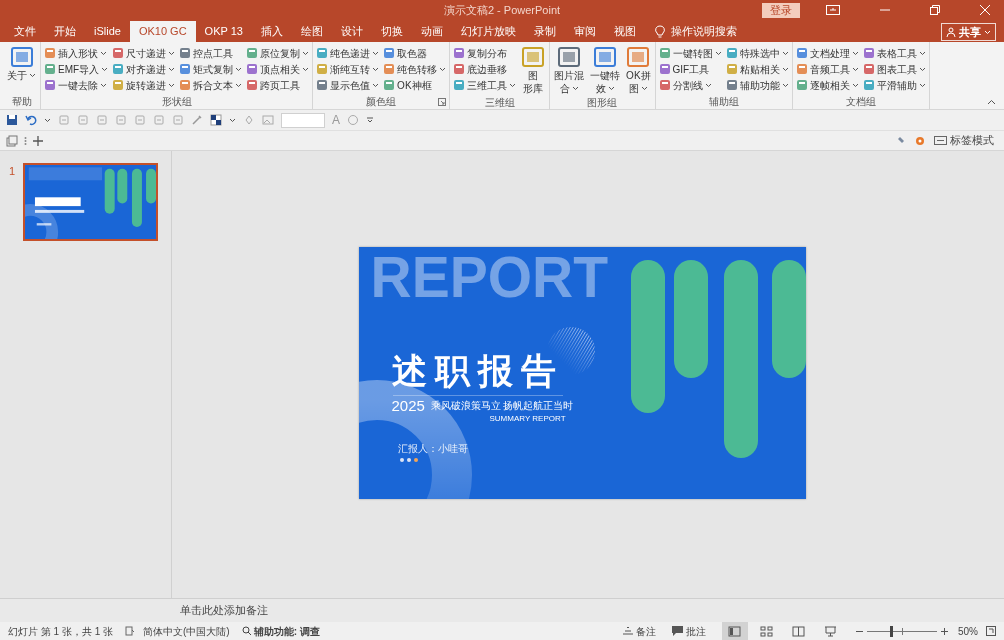 The width and height of the screenshot is (1004, 640). I want to click on ribbon-button: 复制分布, so click(485, 53).